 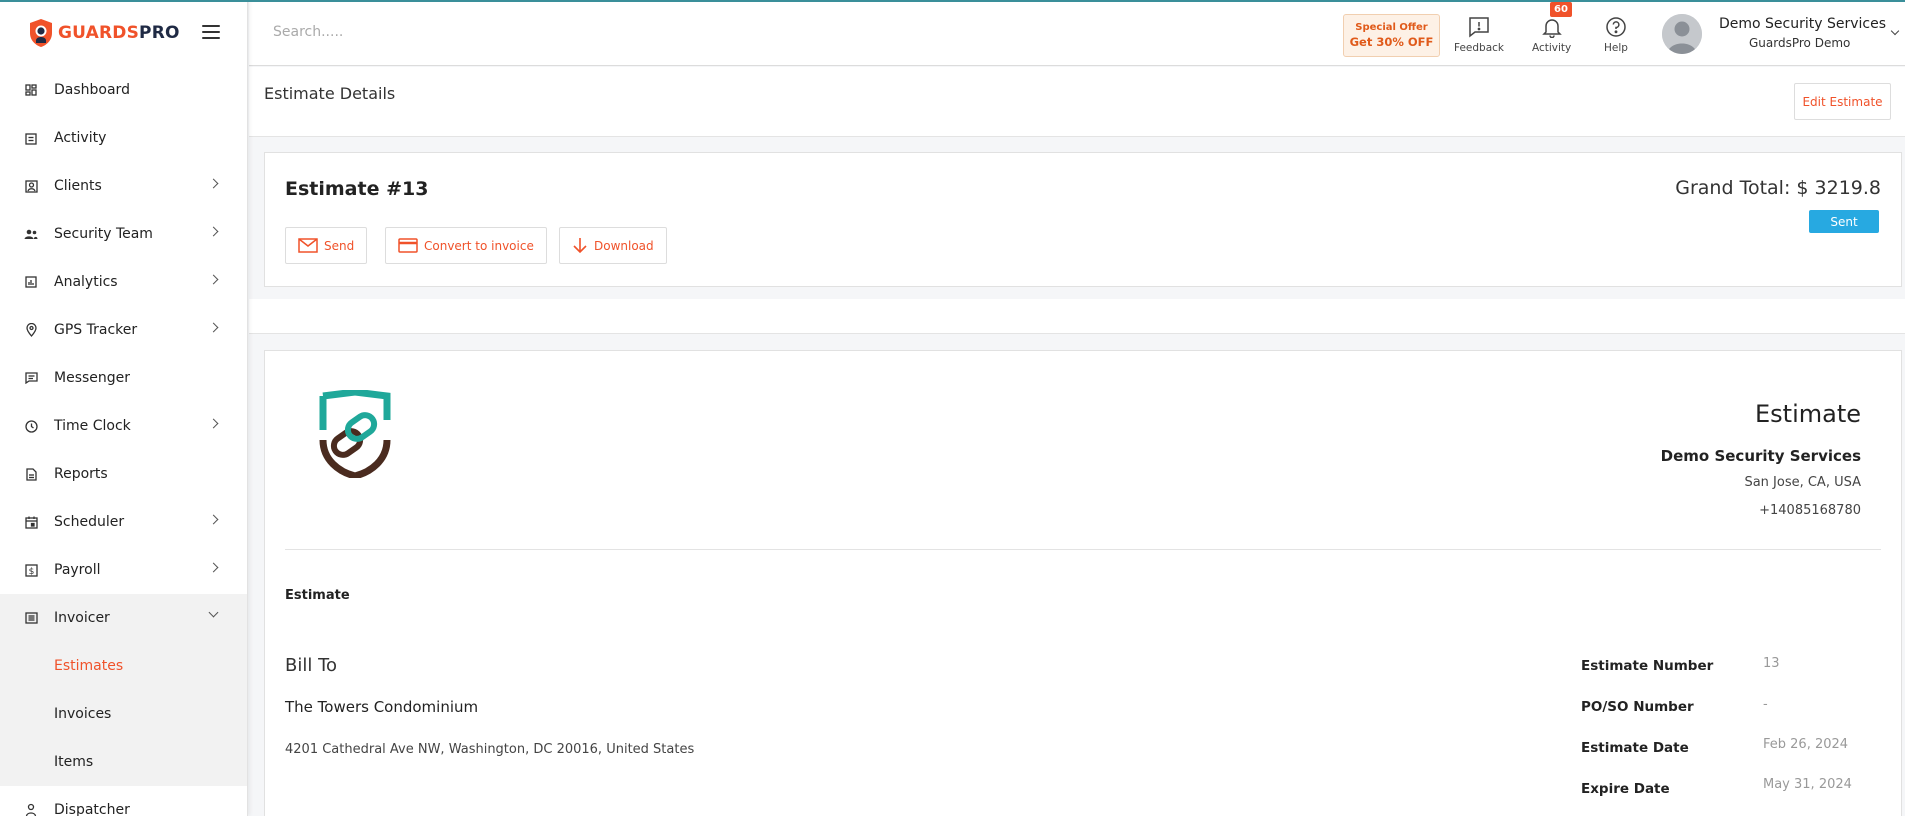 I want to click on company-phone: +14085168780, so click(x=1810, y=510).